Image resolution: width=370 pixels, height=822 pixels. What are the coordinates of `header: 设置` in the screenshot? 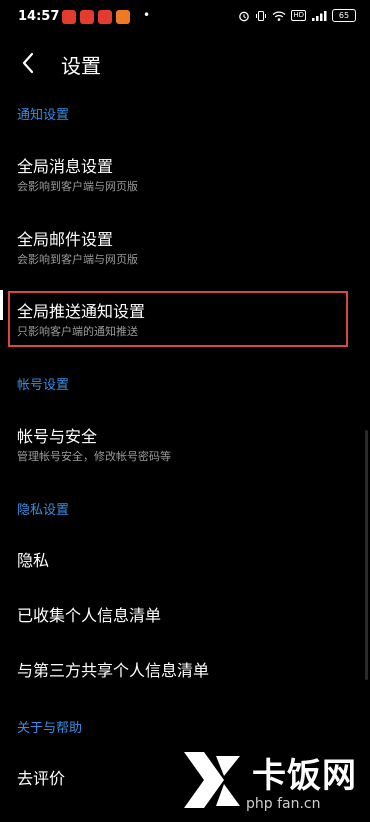 It's located at (185, 63).